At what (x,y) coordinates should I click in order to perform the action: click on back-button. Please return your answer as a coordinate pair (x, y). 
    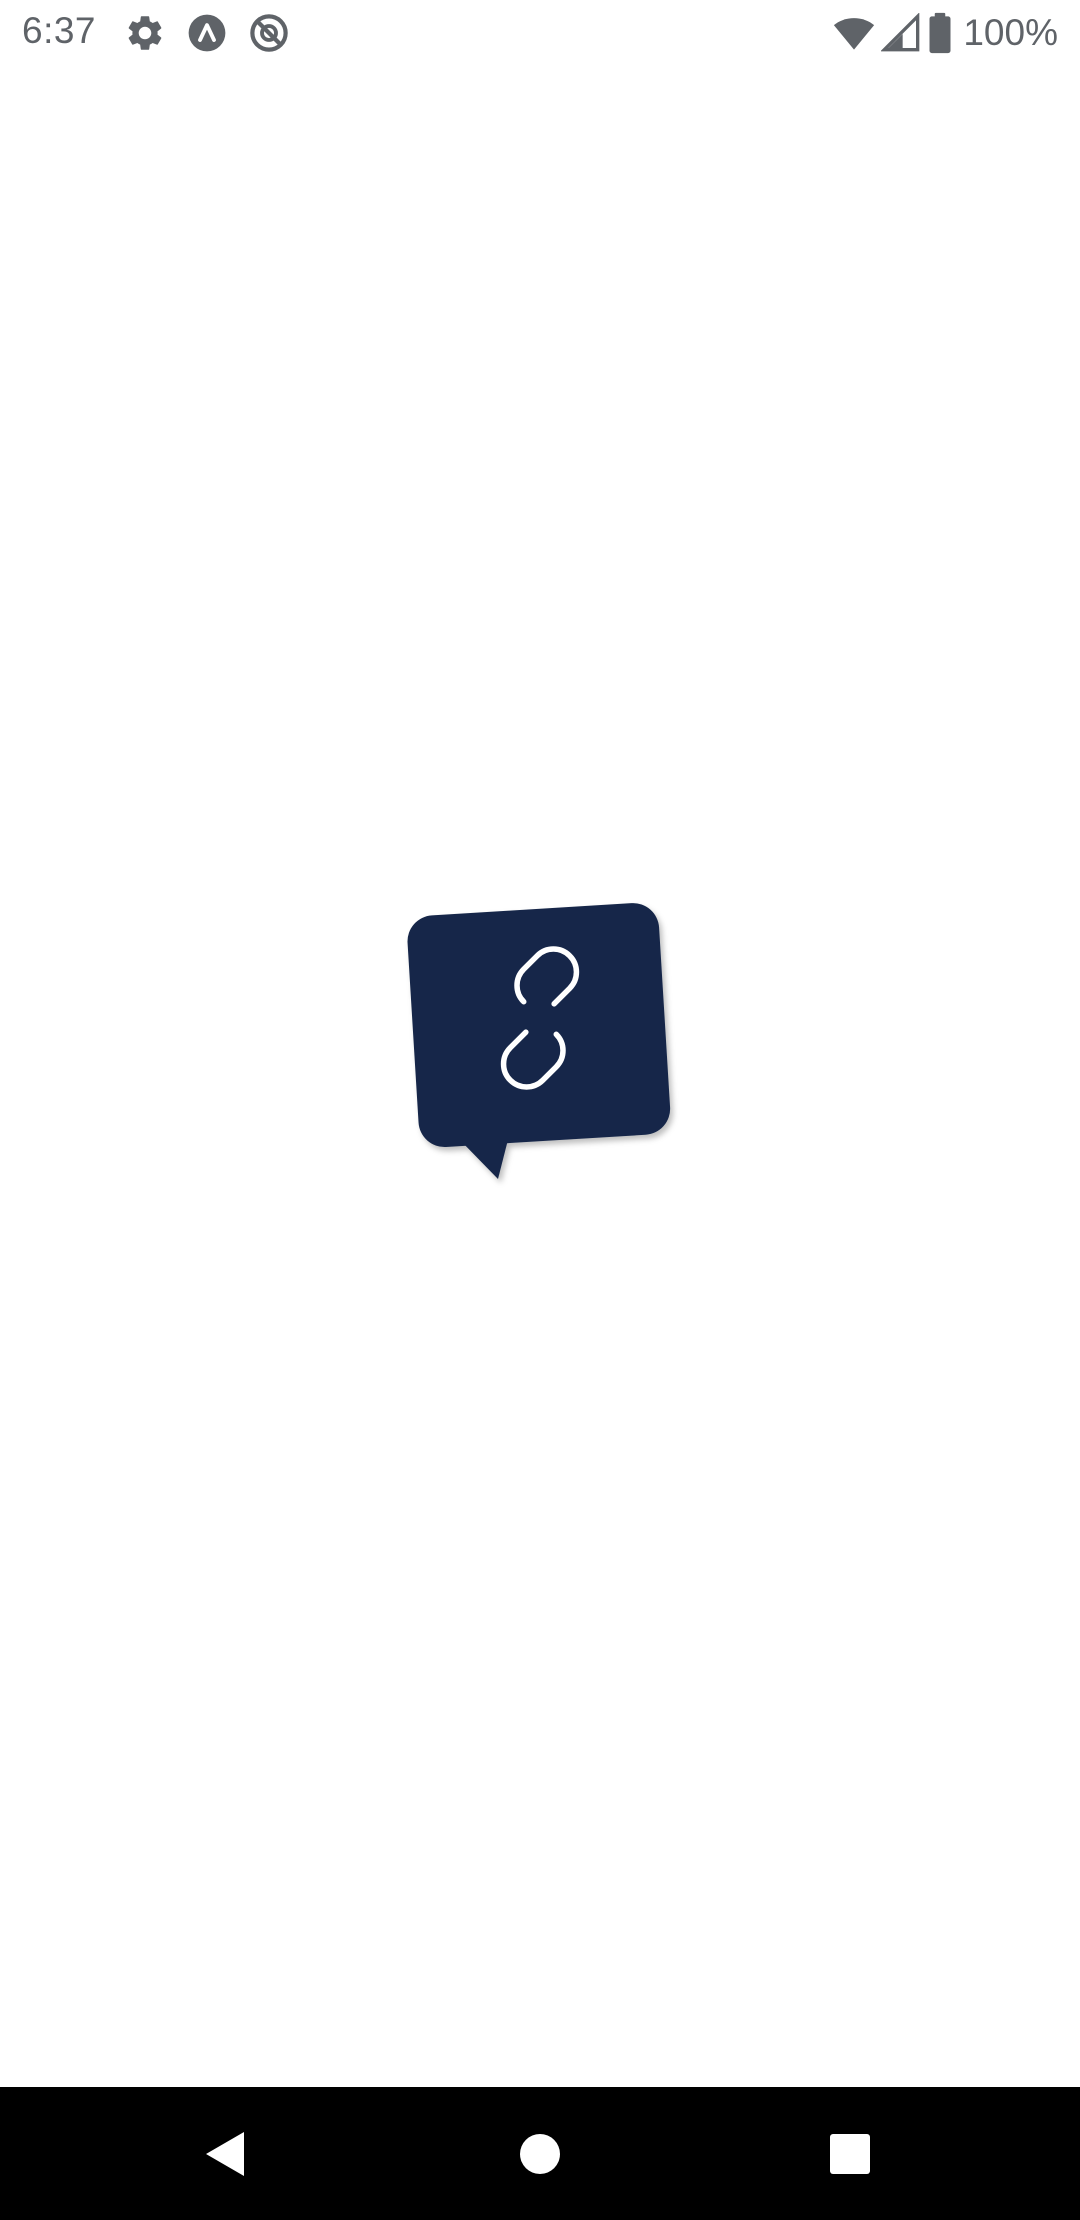
    Looking at the image, I should click on (226, 2153).